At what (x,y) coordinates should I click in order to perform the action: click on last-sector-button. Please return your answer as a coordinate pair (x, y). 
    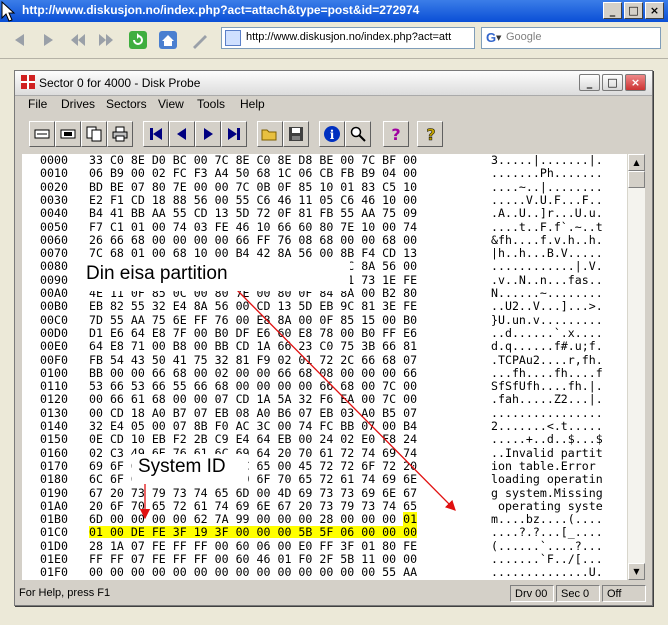
    Looking at the image, I should click on (234, 134).